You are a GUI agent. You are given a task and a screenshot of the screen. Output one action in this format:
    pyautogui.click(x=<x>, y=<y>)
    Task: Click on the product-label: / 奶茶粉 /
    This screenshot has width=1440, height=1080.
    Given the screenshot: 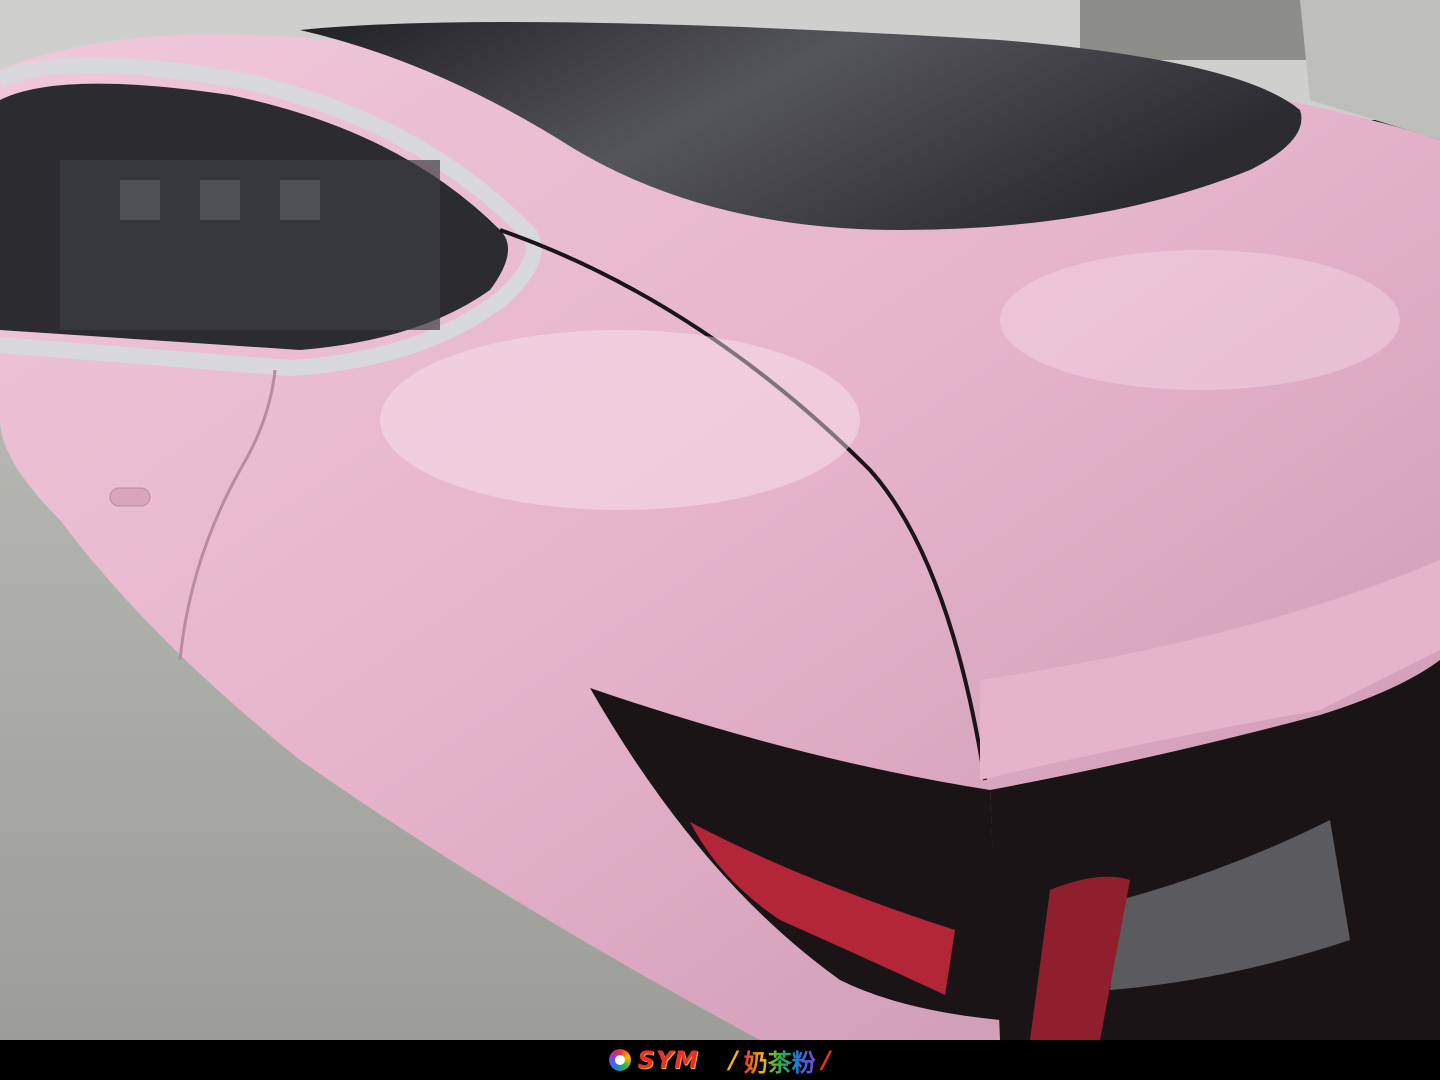 What is the action you would take?
    pyautogui.click(x=780, y=1060)
    